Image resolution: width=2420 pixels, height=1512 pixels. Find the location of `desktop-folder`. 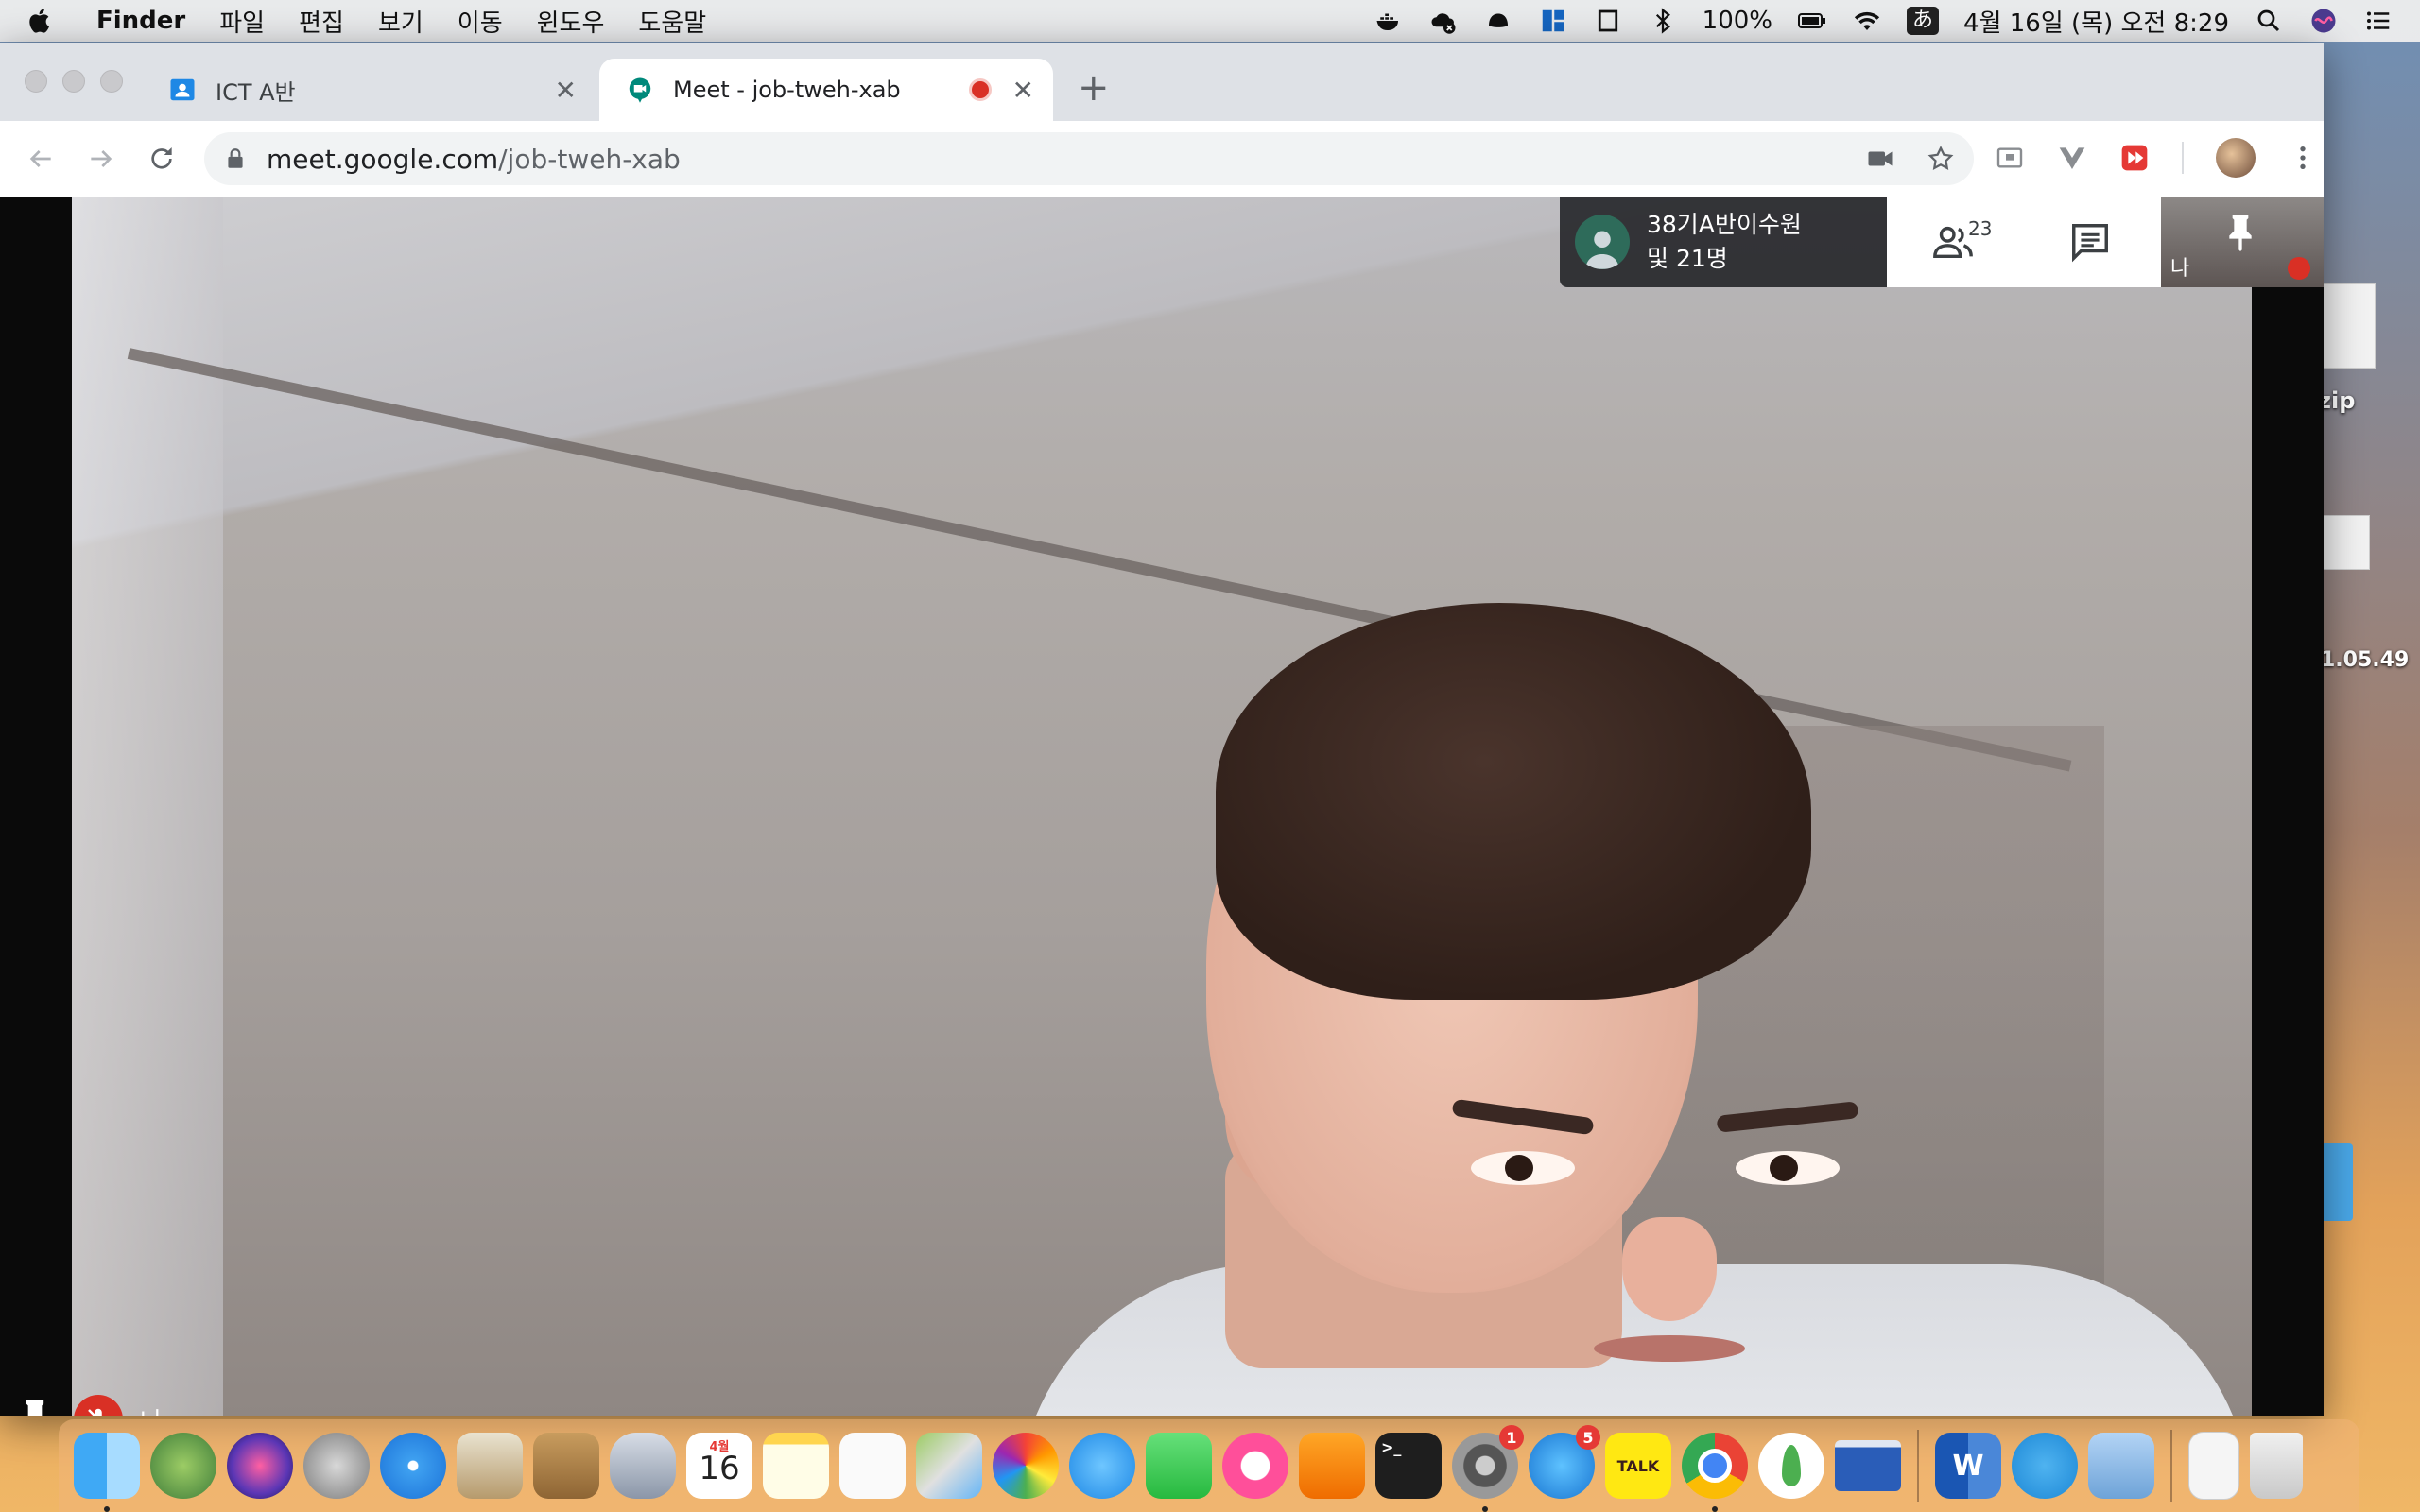

desktop-folder is located at coordinates (2337, 1182).